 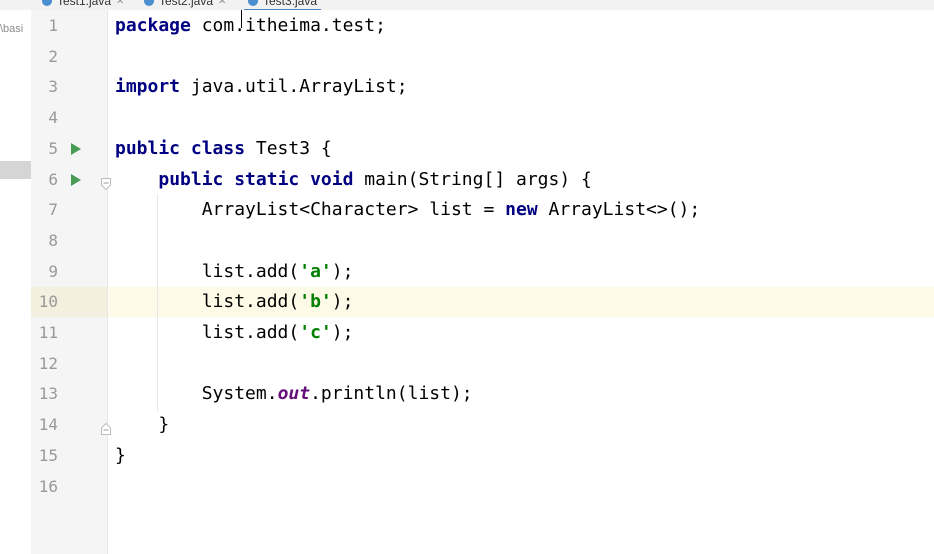 What do you see at coordinates (472, 179) in the screenshot?
I see `code-token: main(String[] args) {` at bounding box center [472, 179].